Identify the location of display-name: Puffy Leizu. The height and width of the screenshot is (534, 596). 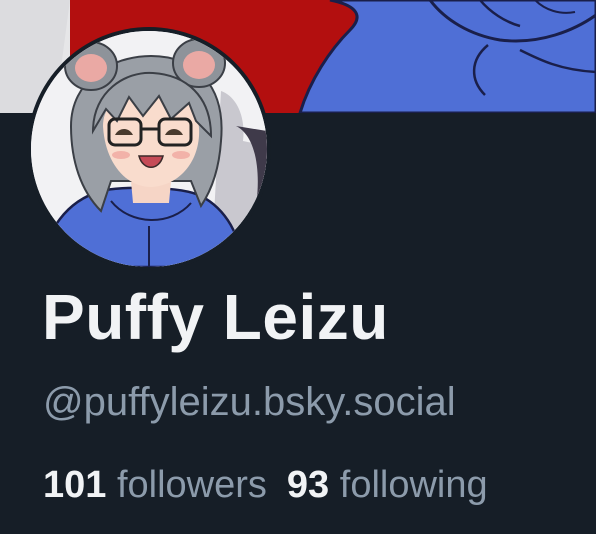
(215, 317).